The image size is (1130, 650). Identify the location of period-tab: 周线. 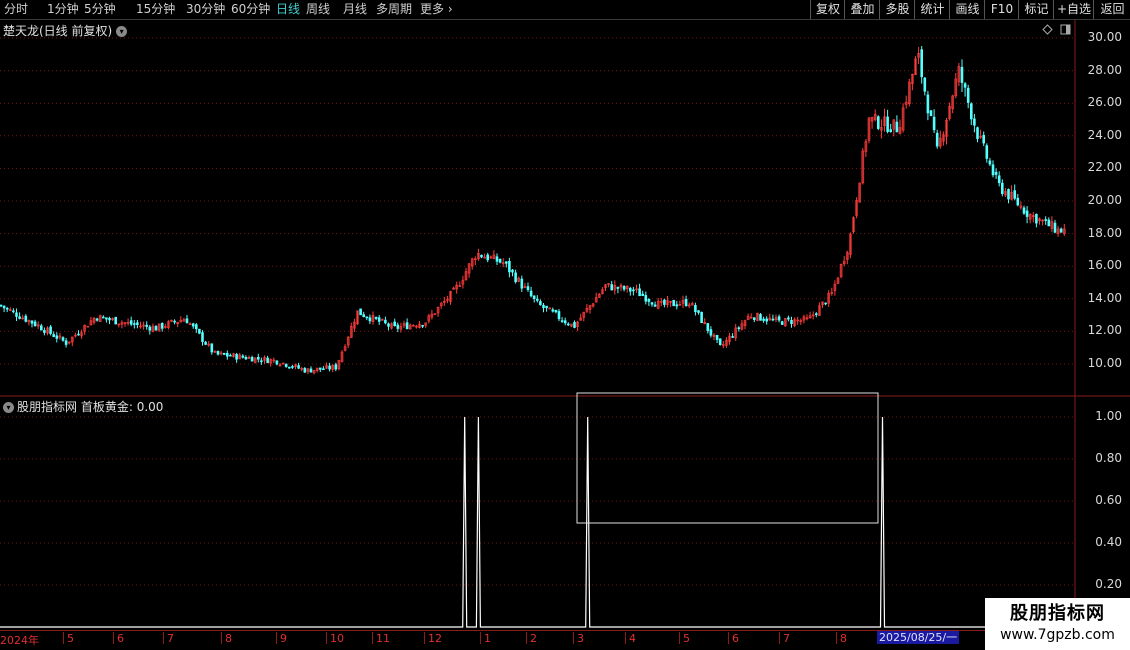
(318, 9).